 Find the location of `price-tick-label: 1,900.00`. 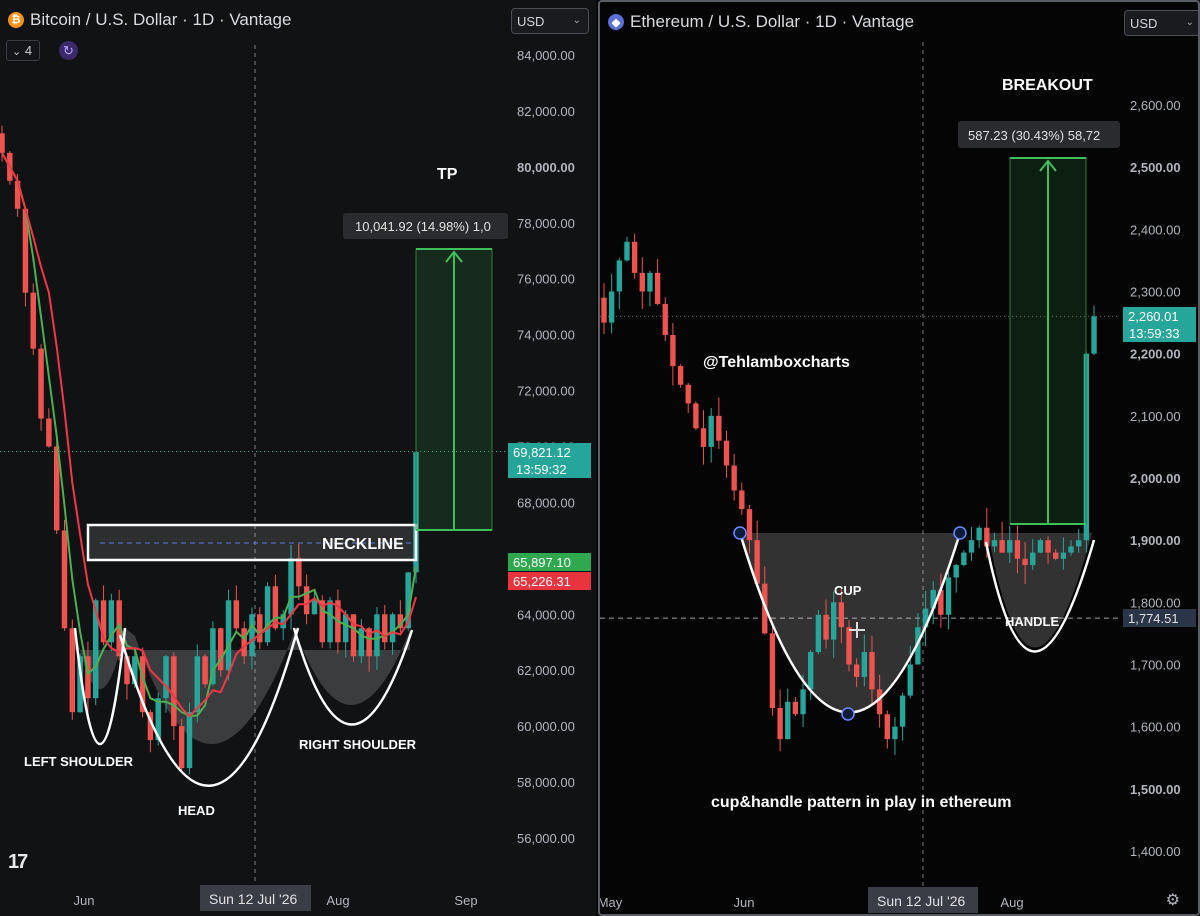

price-tick-label: 1,900.00 is located at coordinates (1155, 540).